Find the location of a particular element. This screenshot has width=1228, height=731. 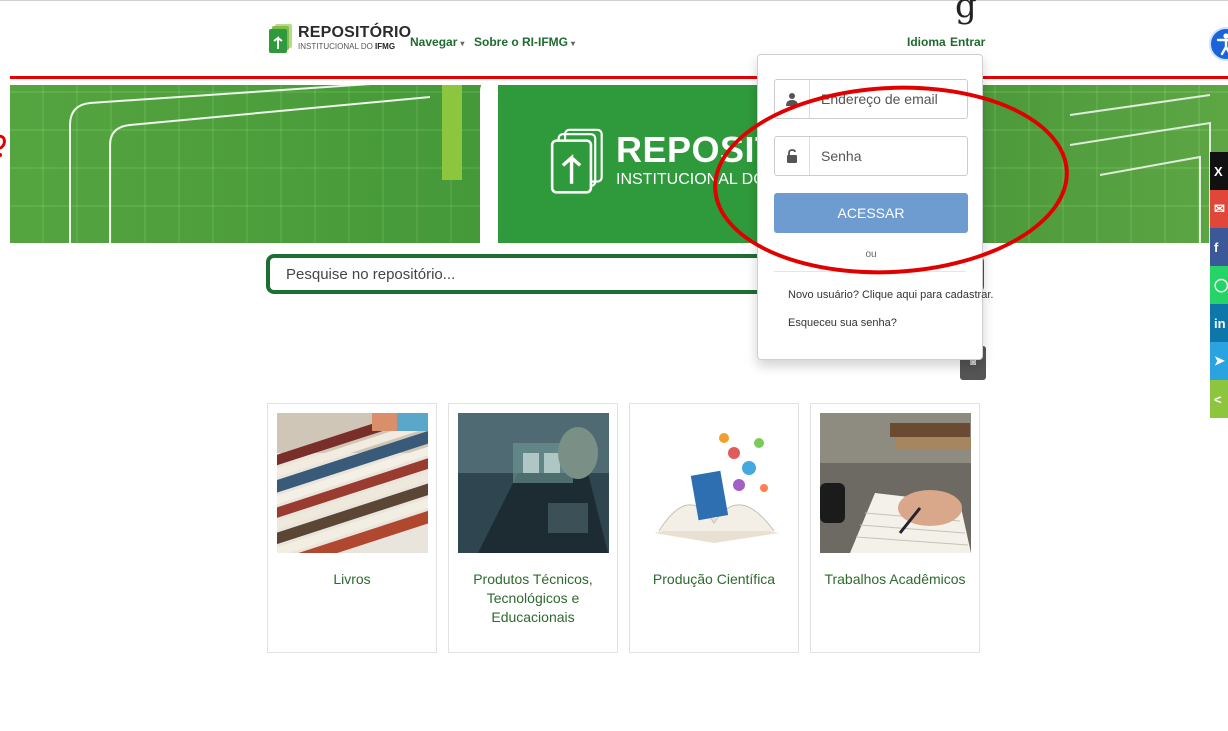

books-image is located at coordinates (352, 483).